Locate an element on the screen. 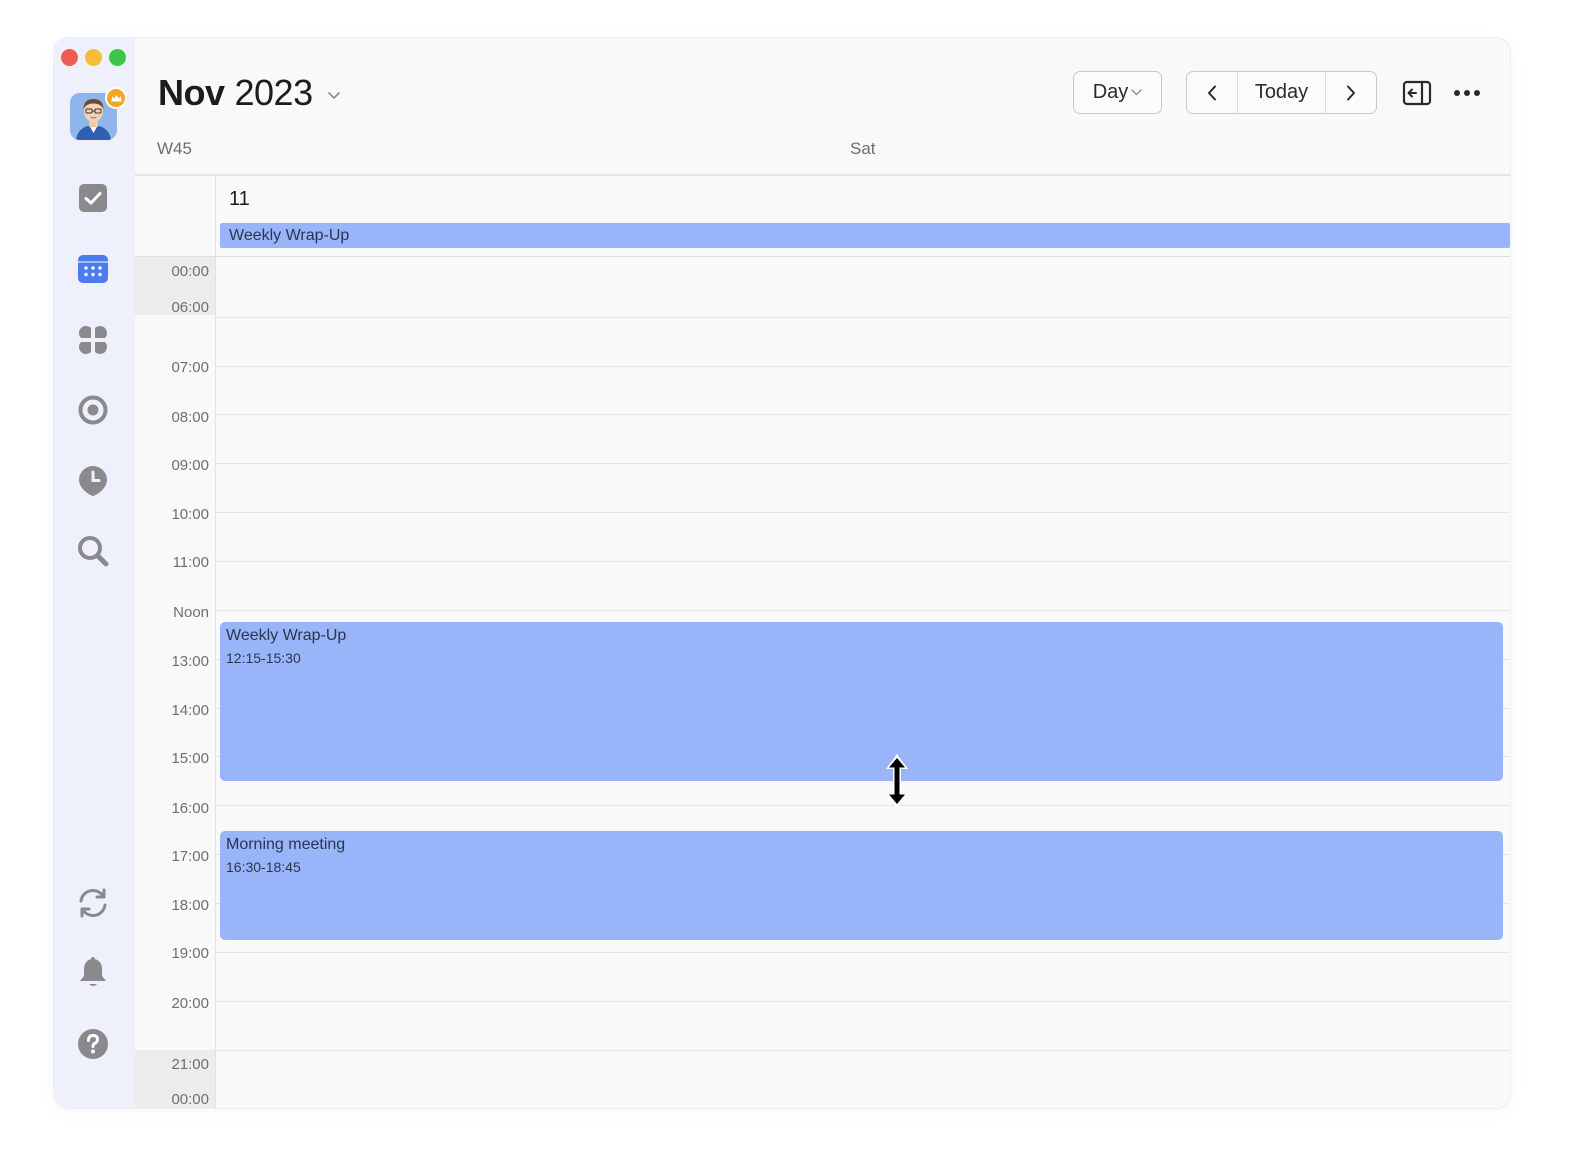  weekday-label: Sat is located at coordinates (863, 148).